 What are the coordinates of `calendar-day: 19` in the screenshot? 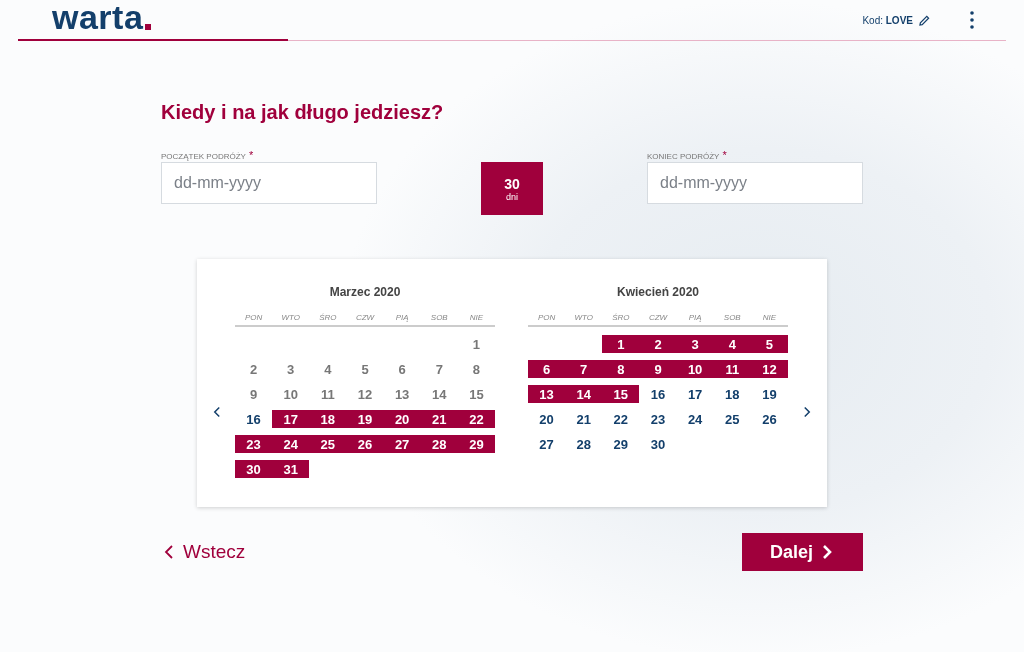 It's located at (769, 394).